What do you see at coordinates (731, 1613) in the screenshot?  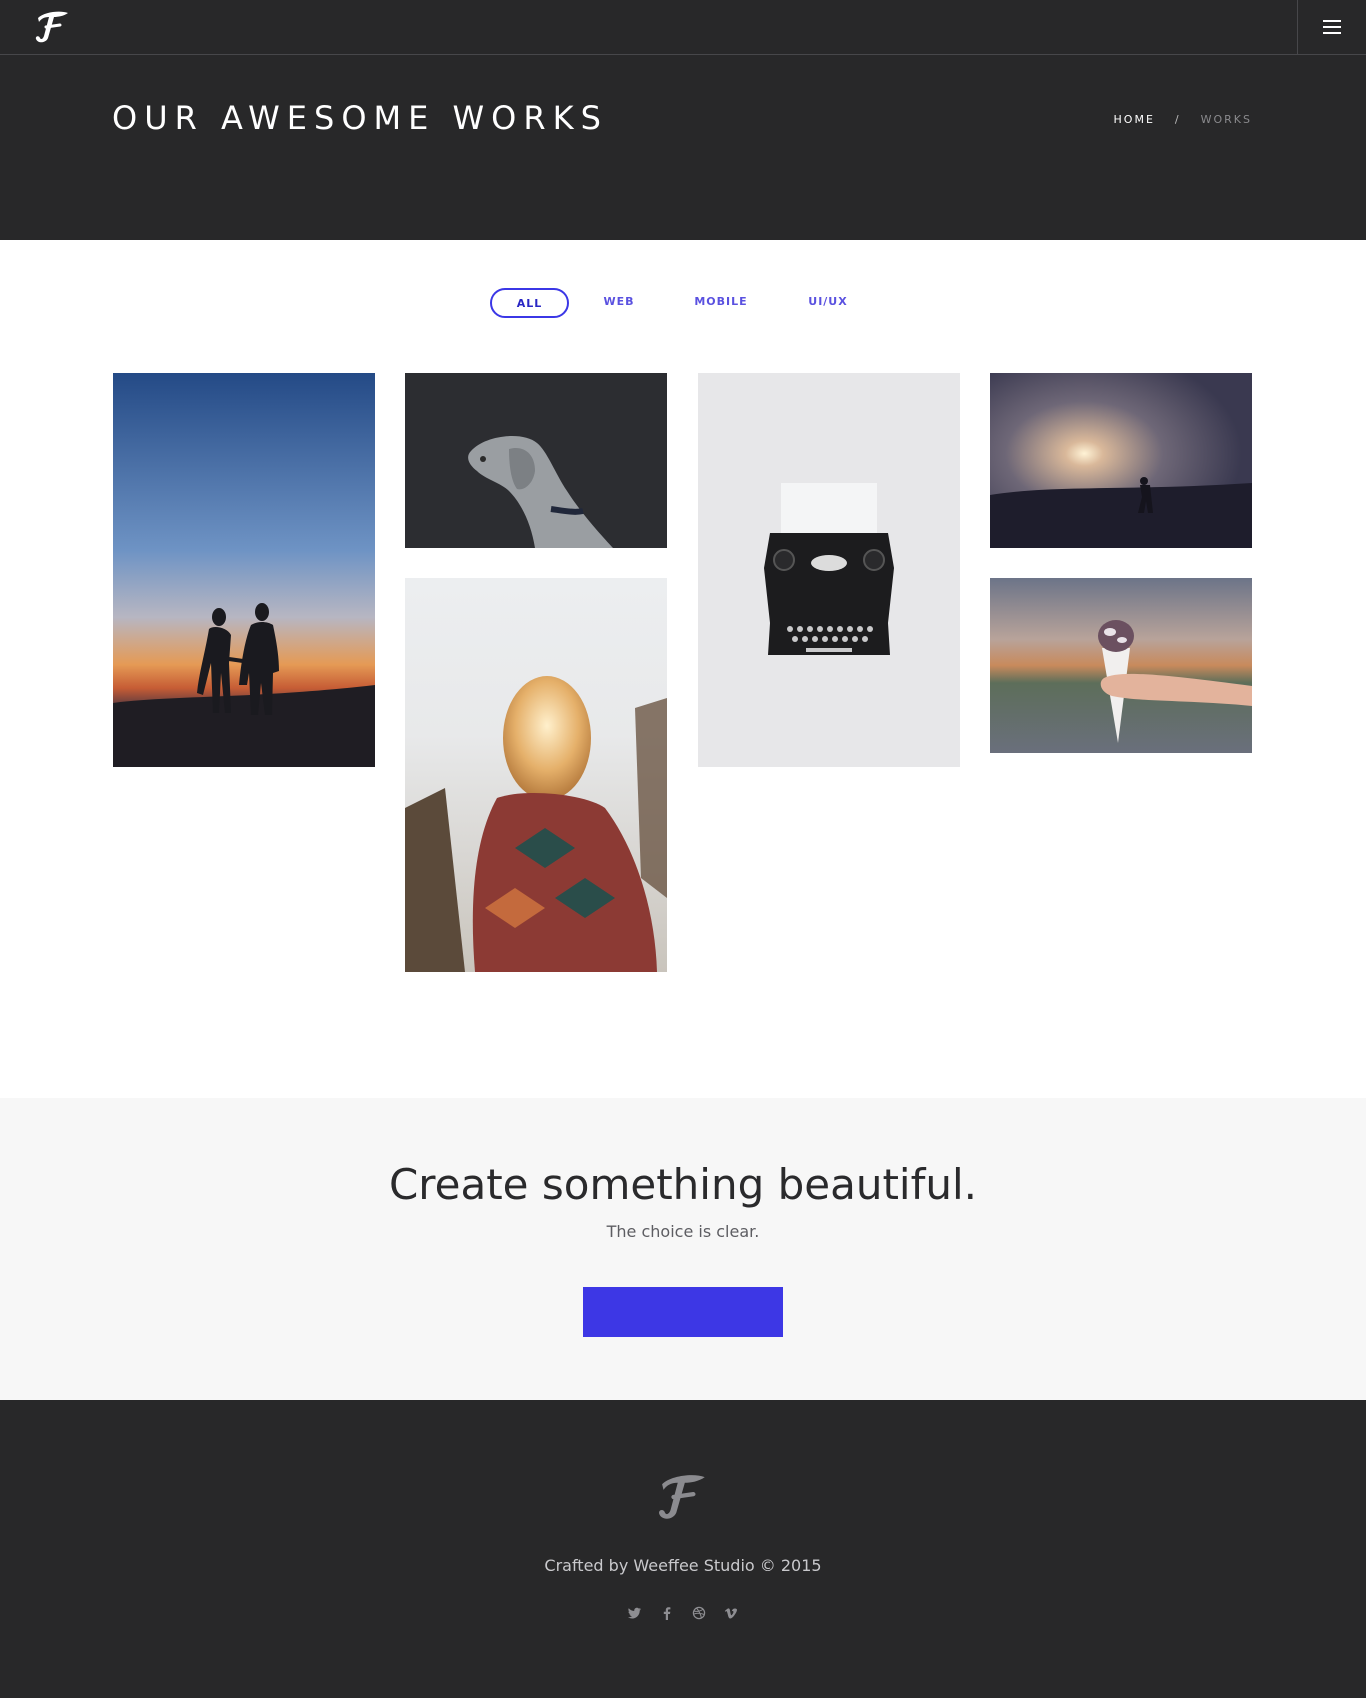 I see `vimeo-icon` at bounding box center [731, 1613].